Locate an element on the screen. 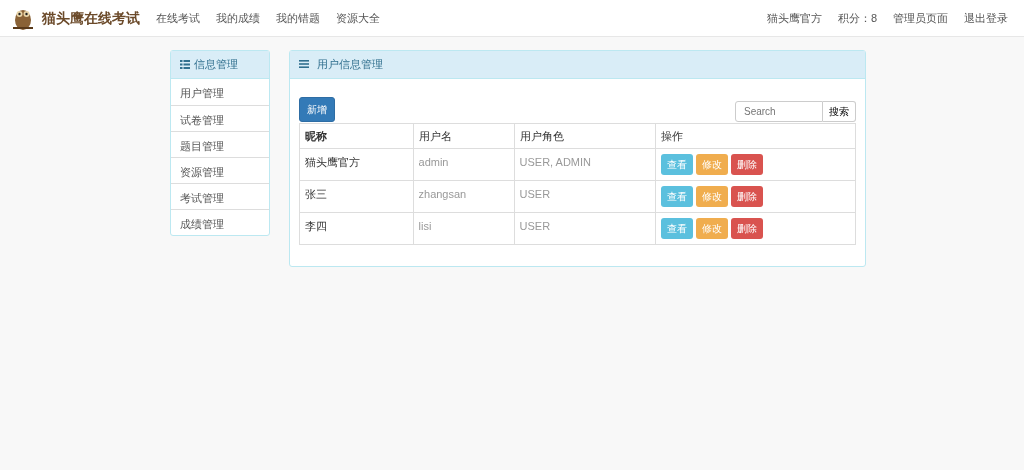 This screenshot has height=470, width=1024. sidebar-item: 成绩管理 is located at coordinates (220, 221).